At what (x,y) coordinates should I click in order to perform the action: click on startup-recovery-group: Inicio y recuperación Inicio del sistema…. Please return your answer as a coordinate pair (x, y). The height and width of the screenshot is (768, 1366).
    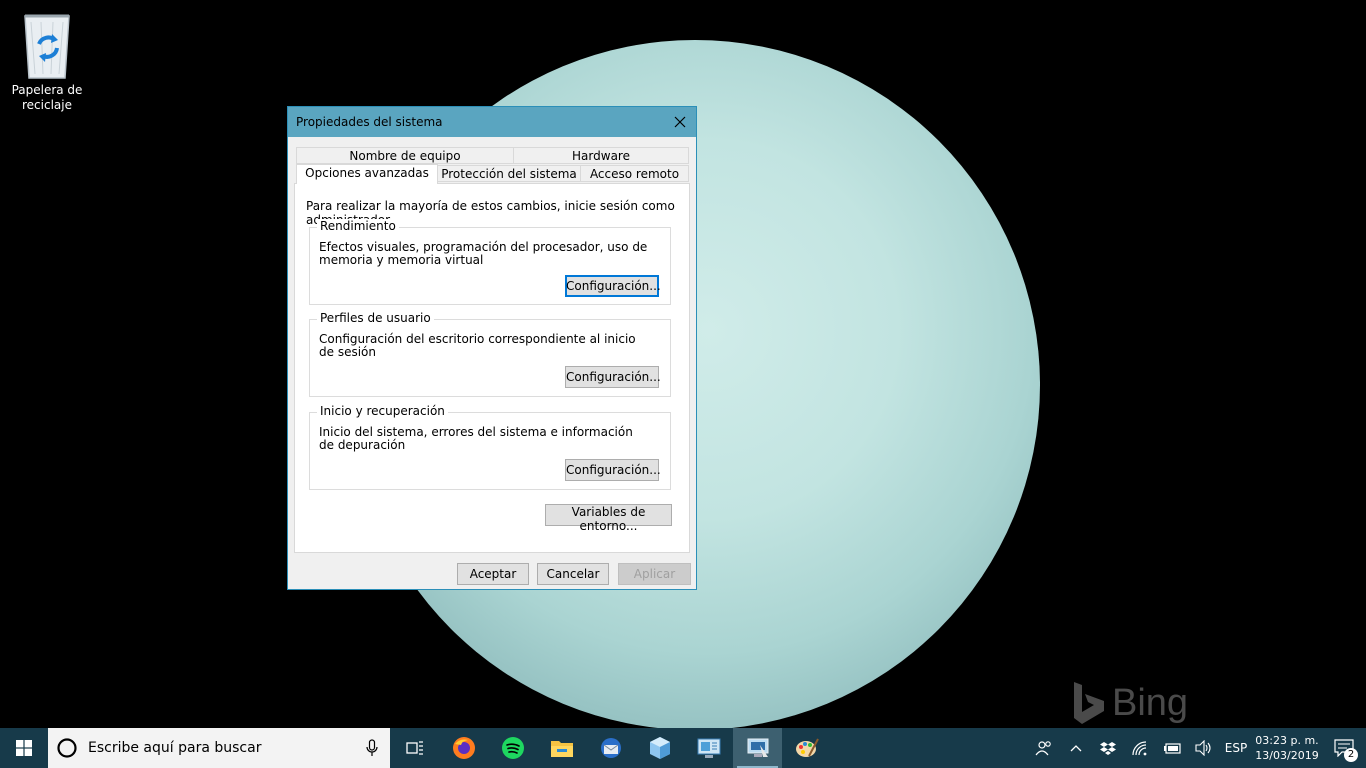
    Looking at the image, I should click on (490, 447).